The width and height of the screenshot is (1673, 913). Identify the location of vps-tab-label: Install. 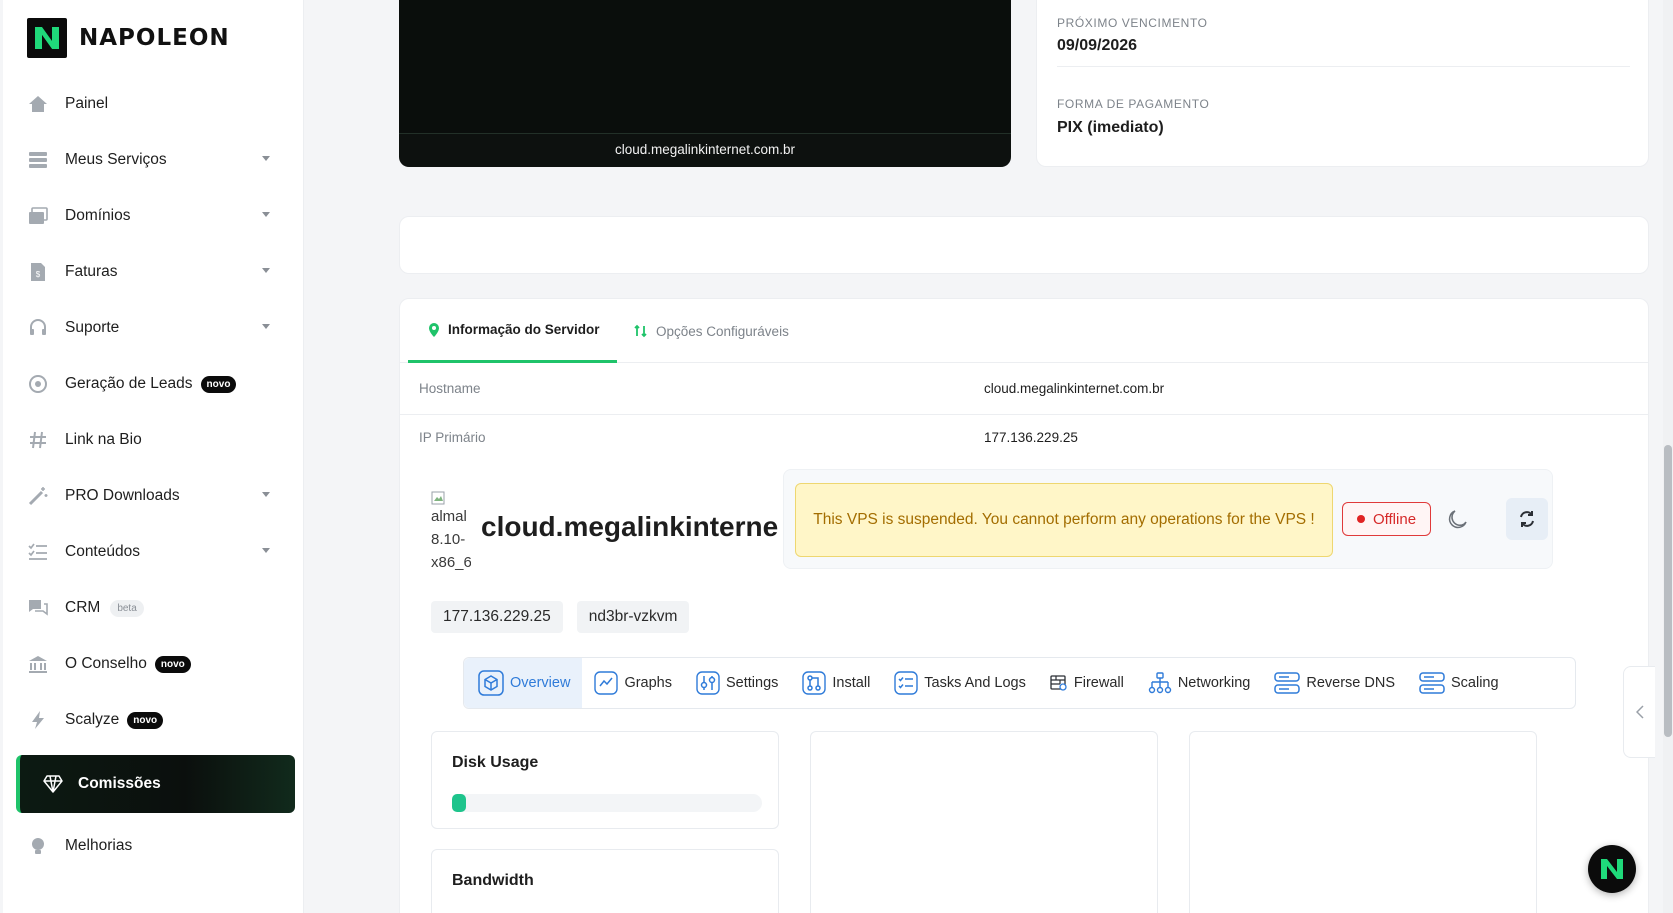
(851, 683).